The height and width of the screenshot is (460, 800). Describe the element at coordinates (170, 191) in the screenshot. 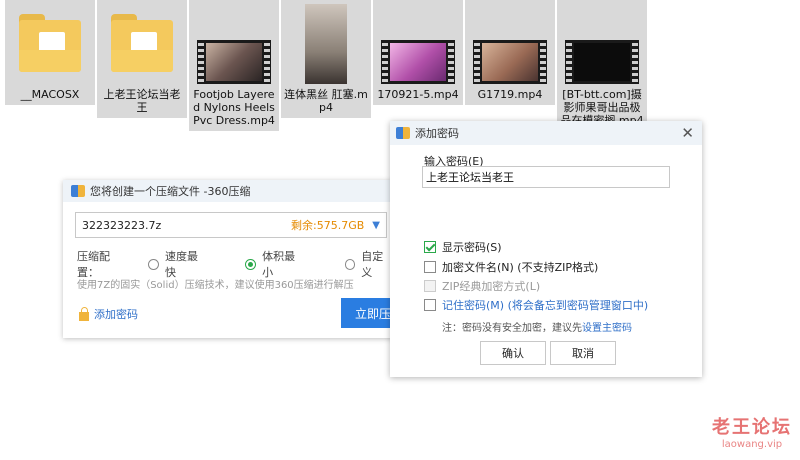

I see `compress-dialog-title: 您将创建一个压缩文件 -360压缩` at that location.